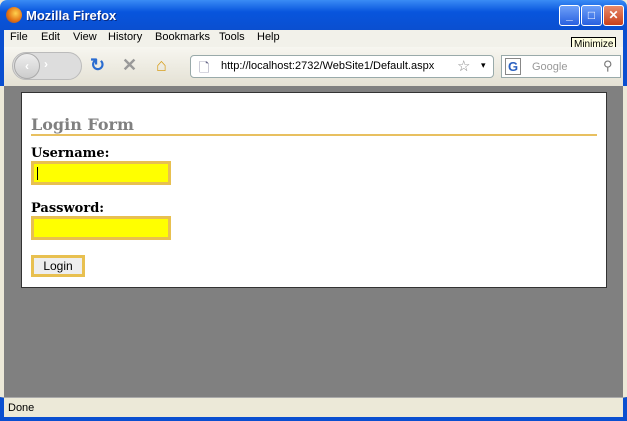 This screenshot has height=421, width=627. What do you see at coordinates (27, 66) in the screenshot?
I see `back-button: ‹` at bounding box center [27, 66].